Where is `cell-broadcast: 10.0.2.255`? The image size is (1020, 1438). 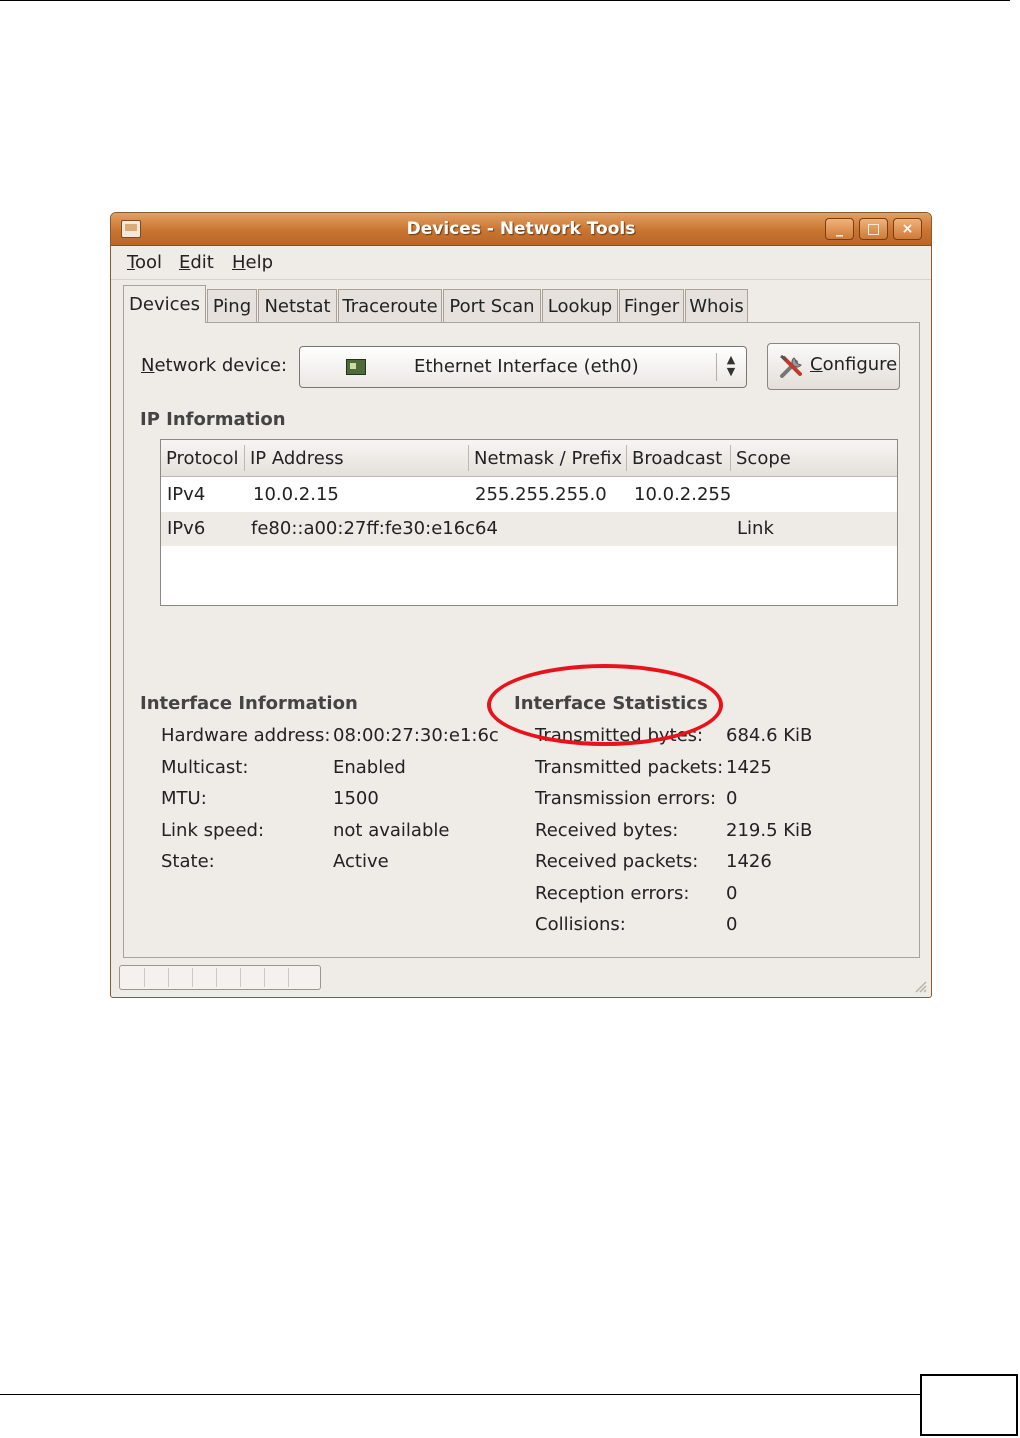 cell-broadcast: 10.0.2.255 is located at coordinates (683, 494).